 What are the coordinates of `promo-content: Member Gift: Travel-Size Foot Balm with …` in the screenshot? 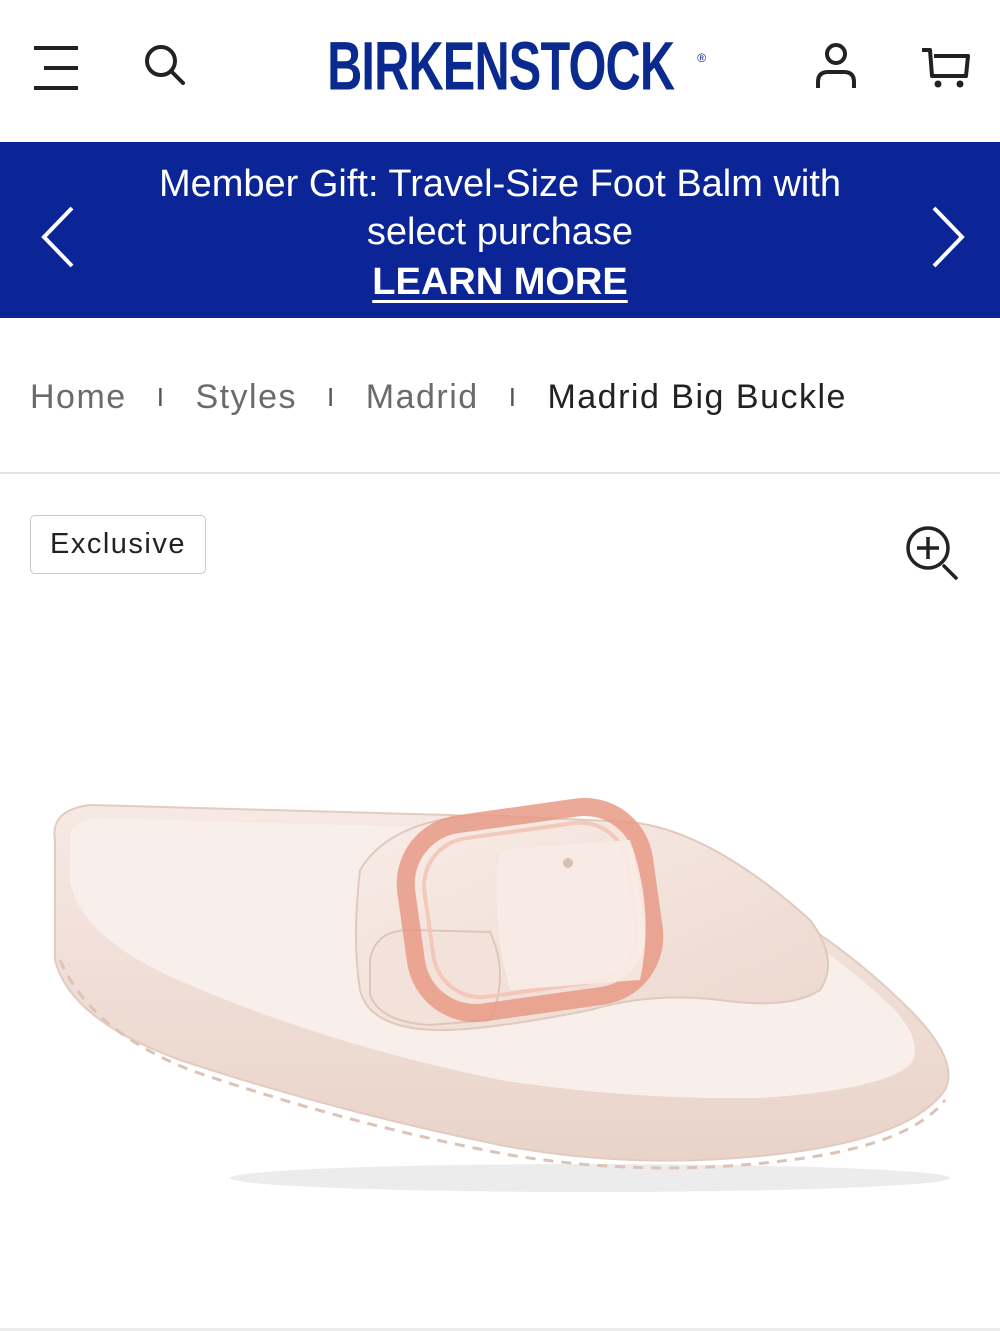 It's located at (500, 233).